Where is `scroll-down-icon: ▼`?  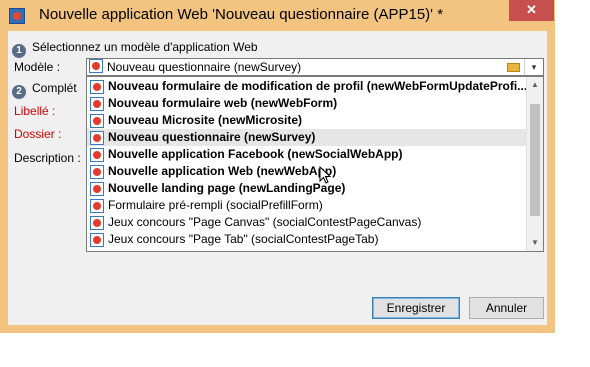
scroll-down-icon: ▼ is located at coordinates (535, 243).